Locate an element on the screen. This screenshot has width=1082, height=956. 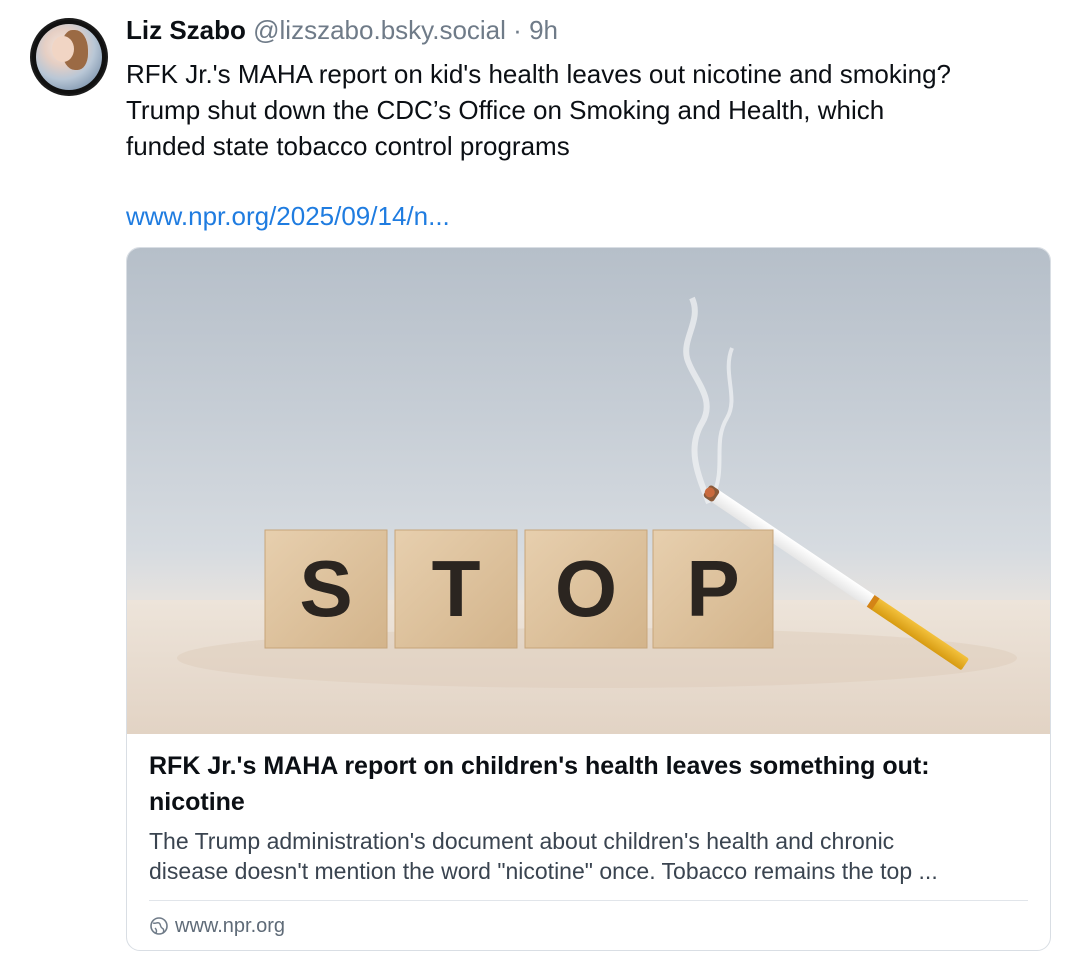
block-letter: S is located at coordinates (325, 588).